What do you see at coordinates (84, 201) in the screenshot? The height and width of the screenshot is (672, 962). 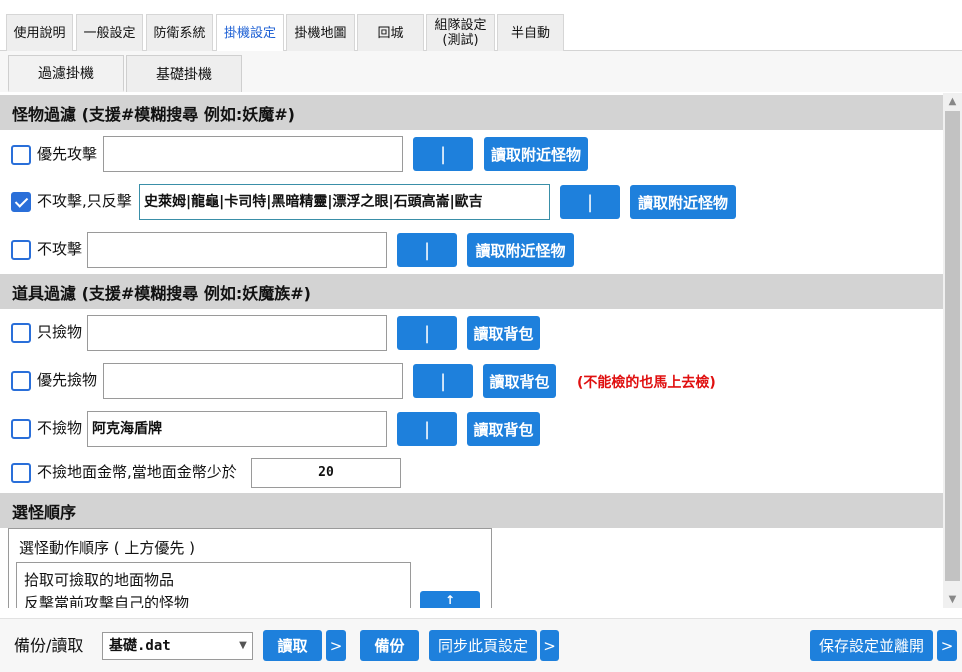 I see `counter-only-label: 不攻擊,只反擊` at bounding box center [84, 201].